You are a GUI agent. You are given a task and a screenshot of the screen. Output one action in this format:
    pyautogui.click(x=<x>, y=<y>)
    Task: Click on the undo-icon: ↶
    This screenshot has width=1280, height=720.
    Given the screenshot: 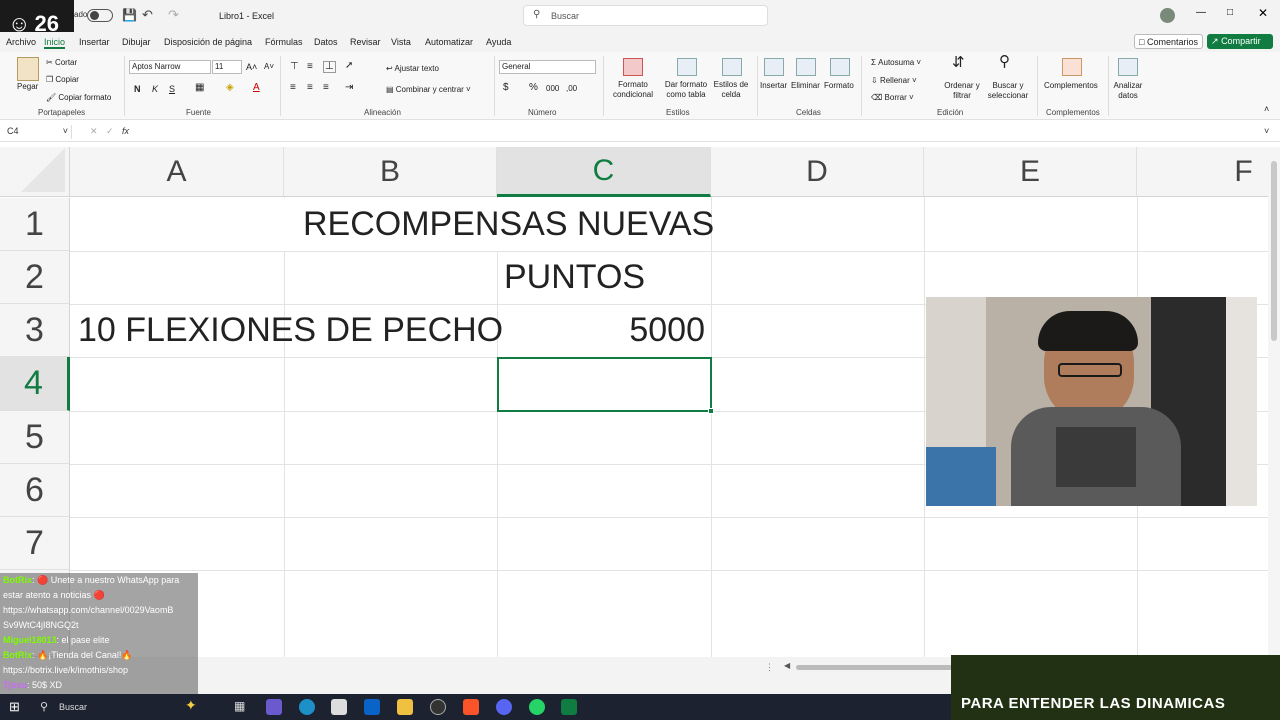 What is the action you would take?
    pyautogui.click(x=147, y=15)
    